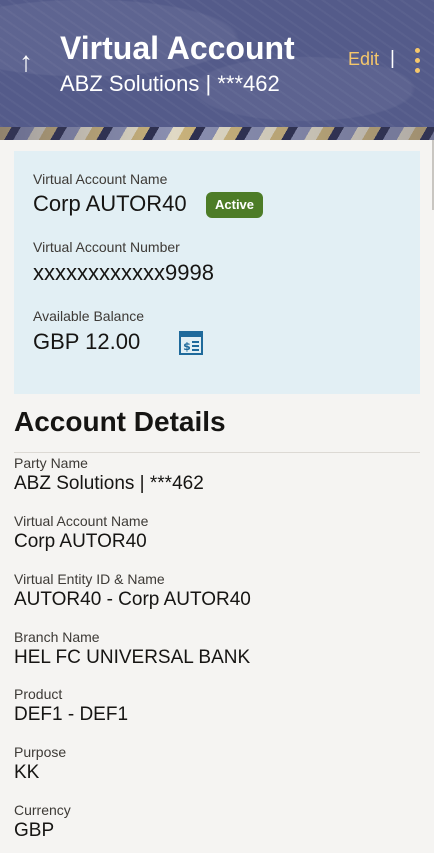 Image resolution: width=434 pixels, height=853 pixels. What do you see at coordinates (217, 133) in the screenshot?
I see `decorative-banner` at bounding box center [217, 133].